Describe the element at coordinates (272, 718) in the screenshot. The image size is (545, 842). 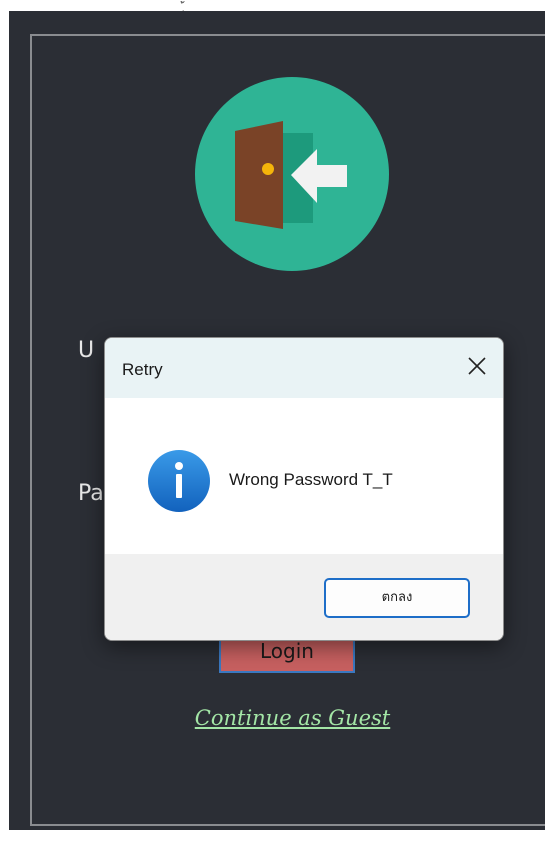
I see `continue-as-guest-link: Continue as Guest` at that location.